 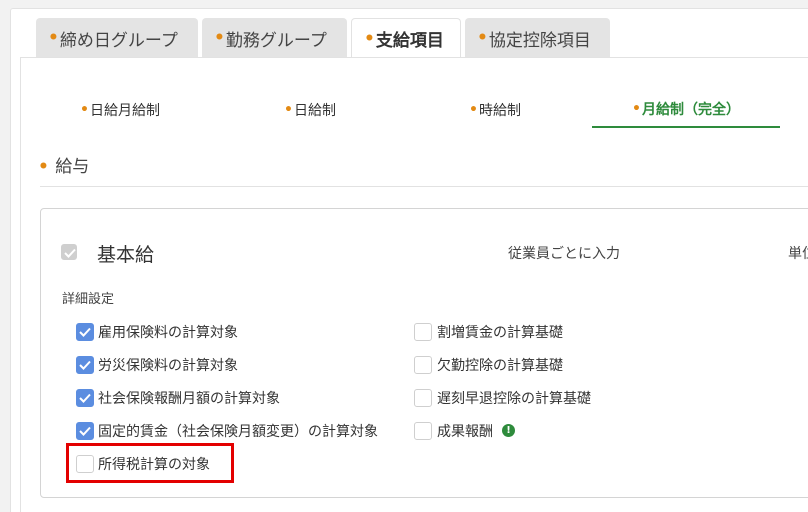 I want to click on option-label: 成果報酬, so click(x=465, y=432).